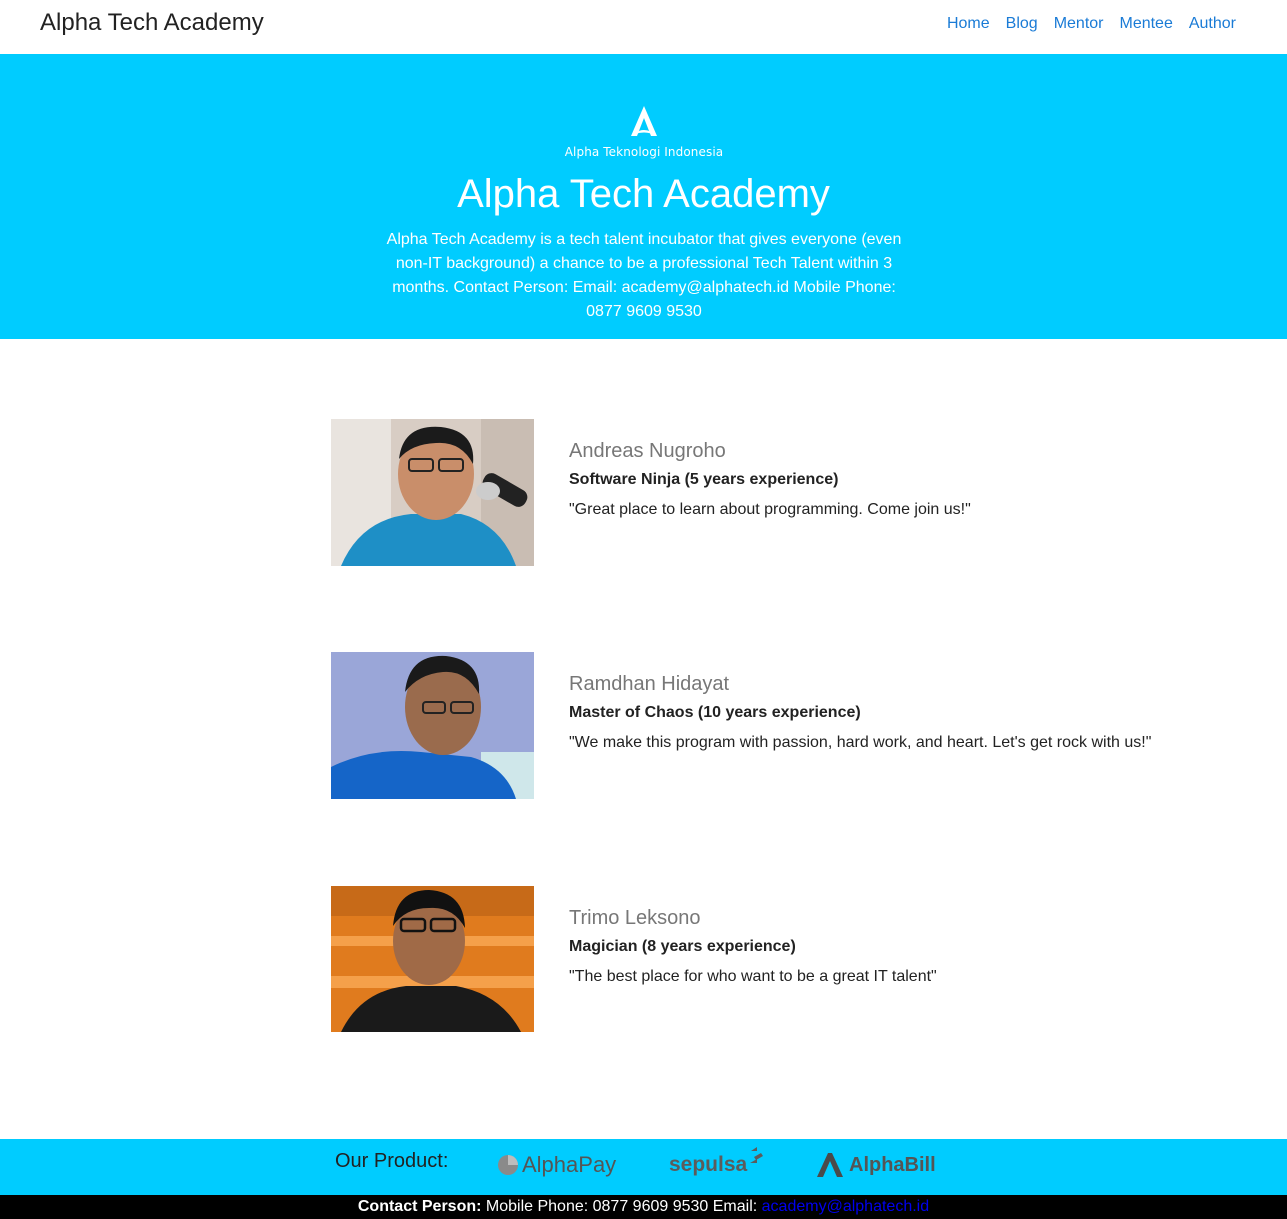  What do you see at coordinates (845, 1206) in the screenshot?
I see `contact-email-link: academy@alphatech.id` at bounding box center [845, 1206].